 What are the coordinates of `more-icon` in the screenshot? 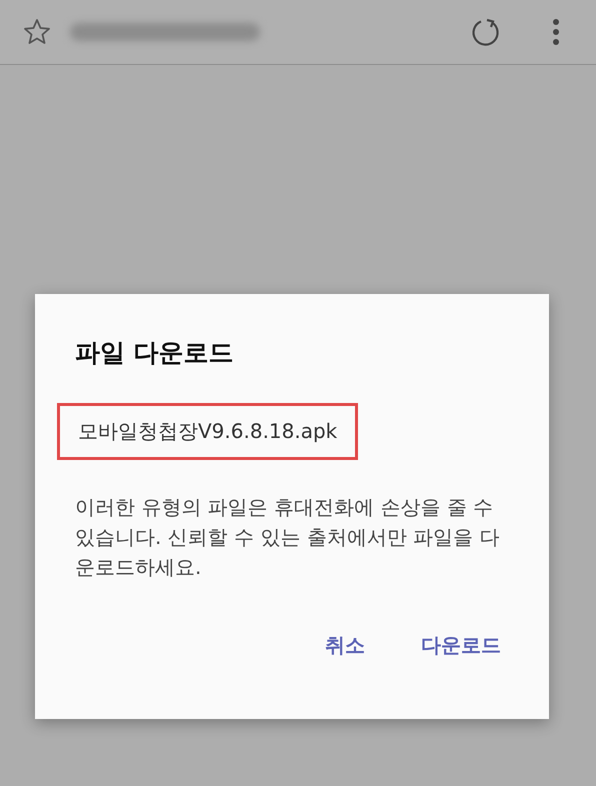 It's located at (556, 32).